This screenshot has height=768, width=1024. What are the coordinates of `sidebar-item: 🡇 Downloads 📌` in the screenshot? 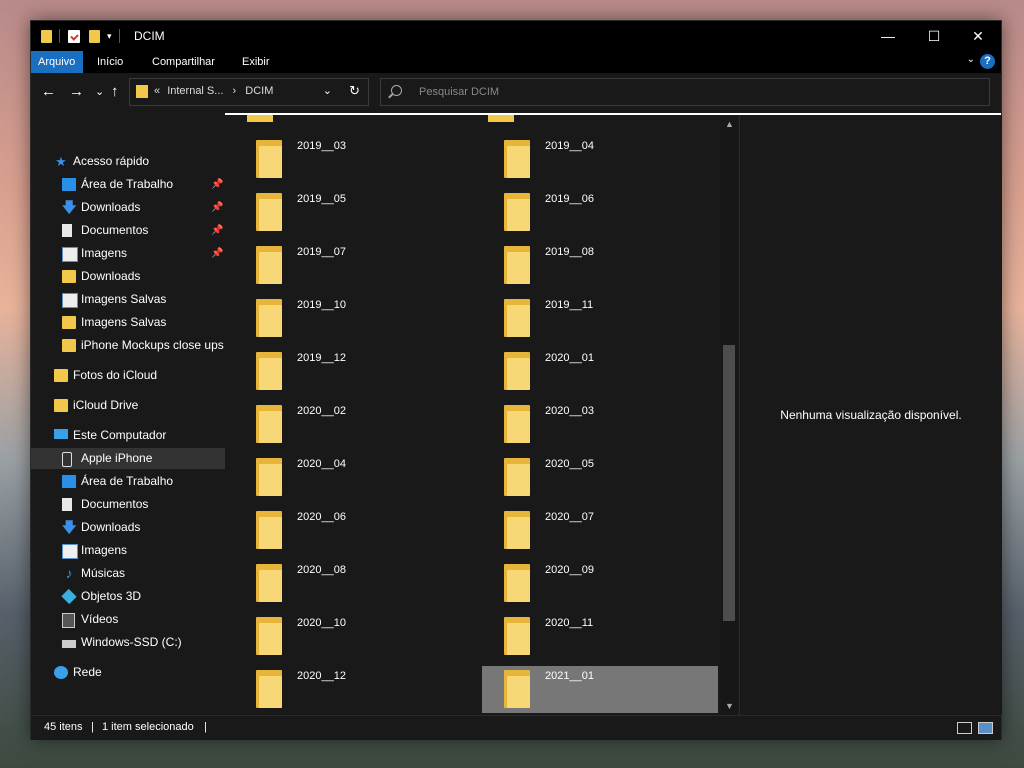 It's located at (128, 207).